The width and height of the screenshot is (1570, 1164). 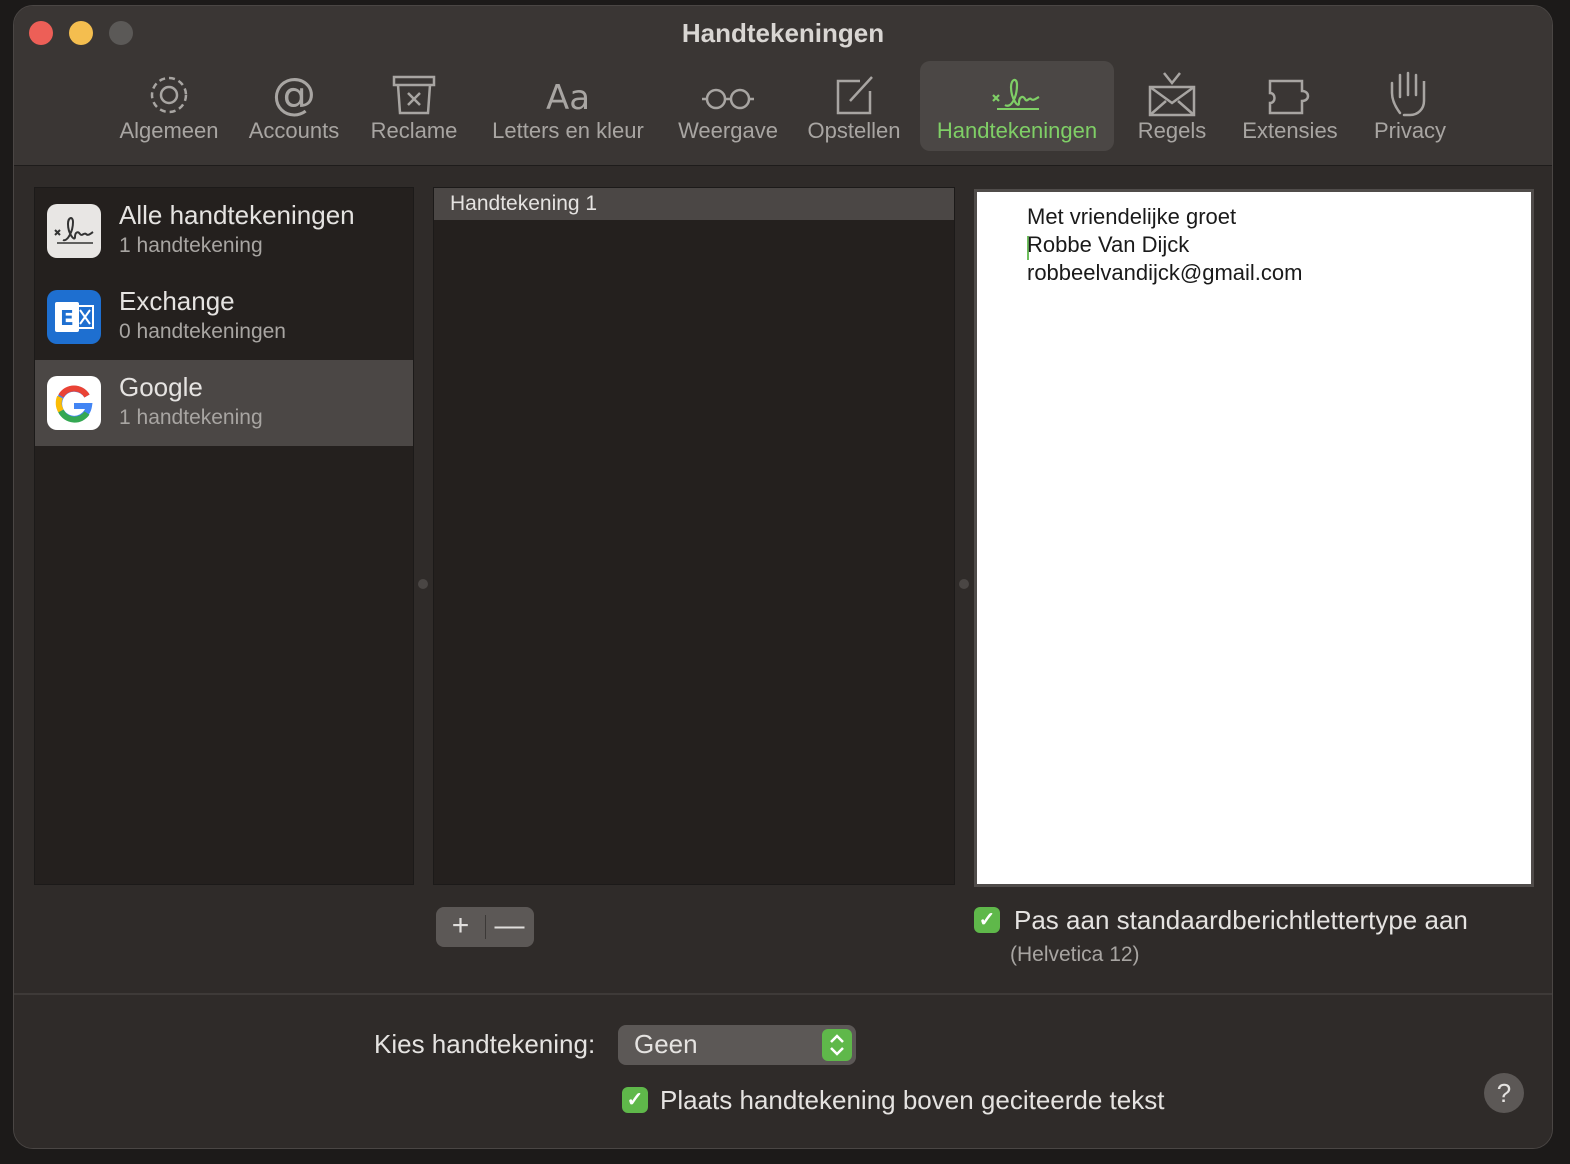 I want to click on tab-opstellen: Opstellen, so click(x=854, y=106).